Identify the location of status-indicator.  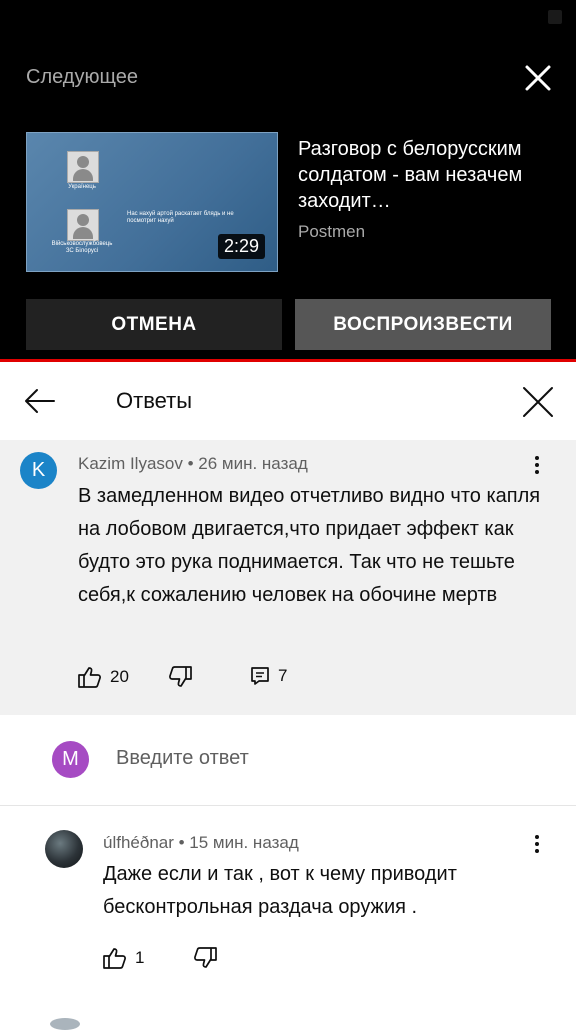
(555, 17).